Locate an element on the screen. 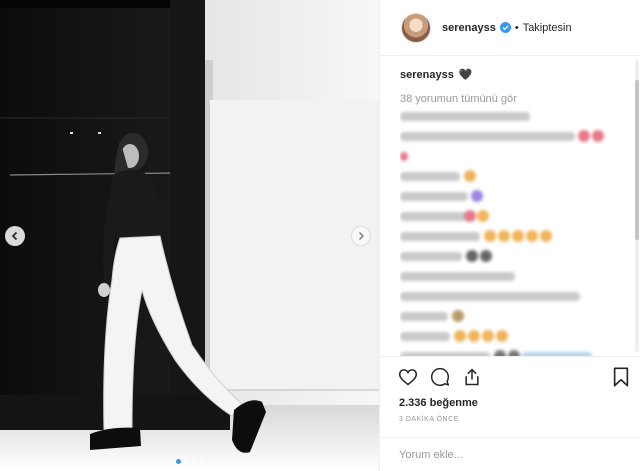  add-comment-bar is located at coordinates (510, 454).